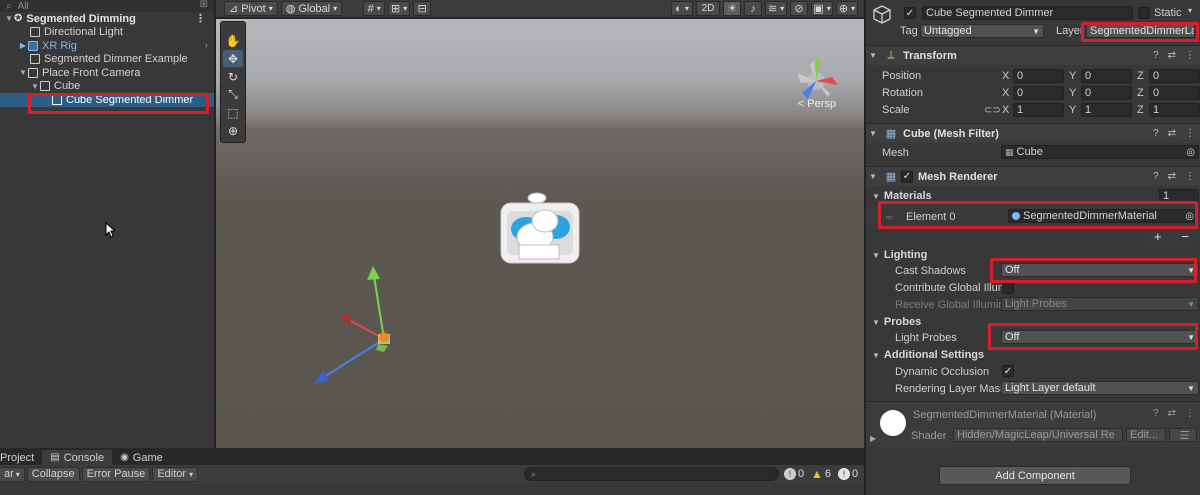 Image resolution: width=1200 pixels, height=495 pixels. I want to click on collapse-button: Collapse, so click(53, 474).